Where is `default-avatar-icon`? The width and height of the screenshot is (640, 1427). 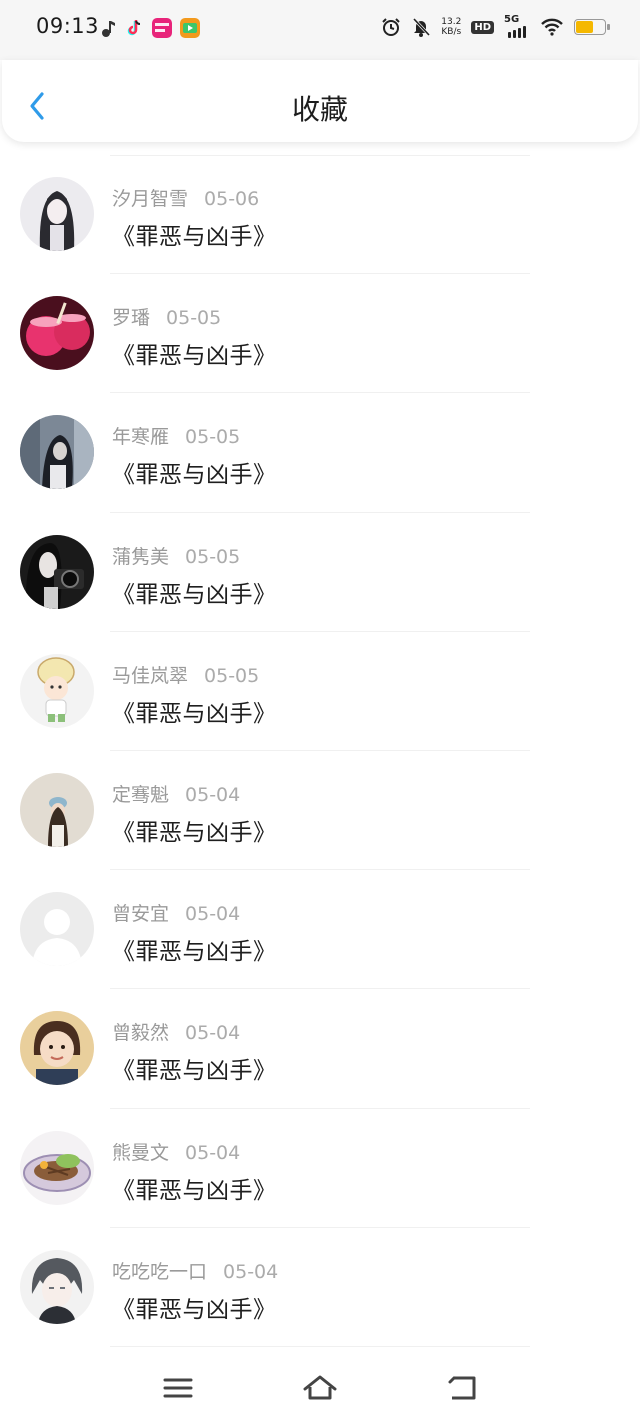 default-avatar-icon is located at coordinates (57, 929).